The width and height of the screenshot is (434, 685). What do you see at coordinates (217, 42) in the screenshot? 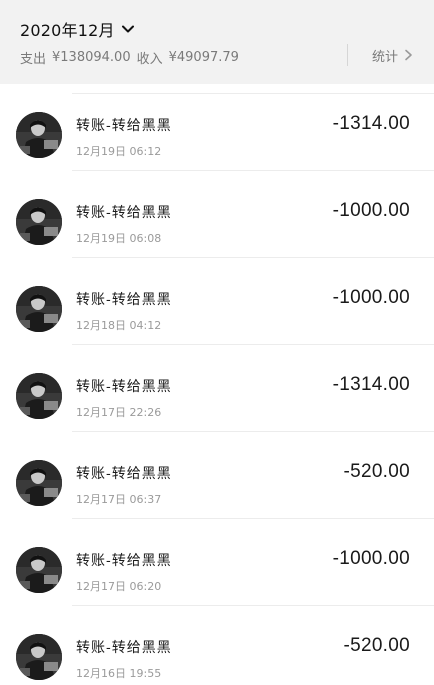
I see `bill-summary-header: 2020年12月 支出 ¥138094.00 收入 ¥49097.79 统计` at bounding box center [217, 42].